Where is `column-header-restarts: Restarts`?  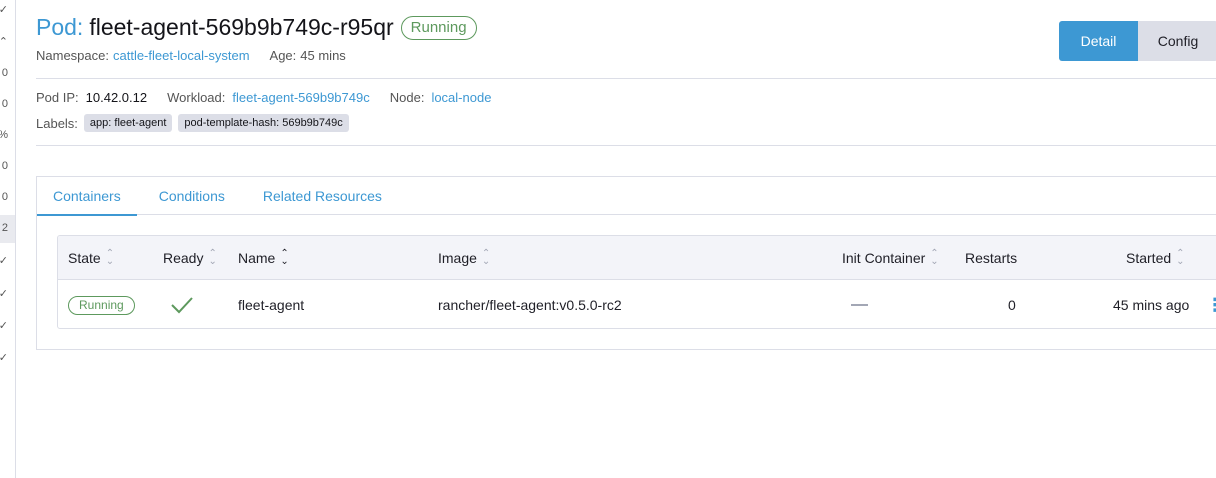
column-header-restarts: Restarts is located at coordinates (991, 258).